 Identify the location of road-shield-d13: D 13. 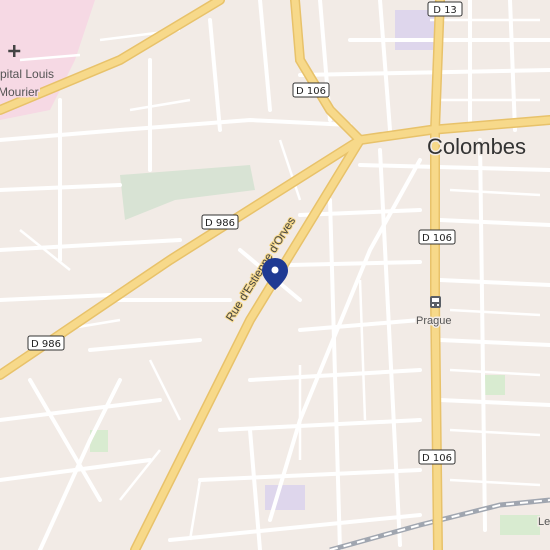
(445, 9).